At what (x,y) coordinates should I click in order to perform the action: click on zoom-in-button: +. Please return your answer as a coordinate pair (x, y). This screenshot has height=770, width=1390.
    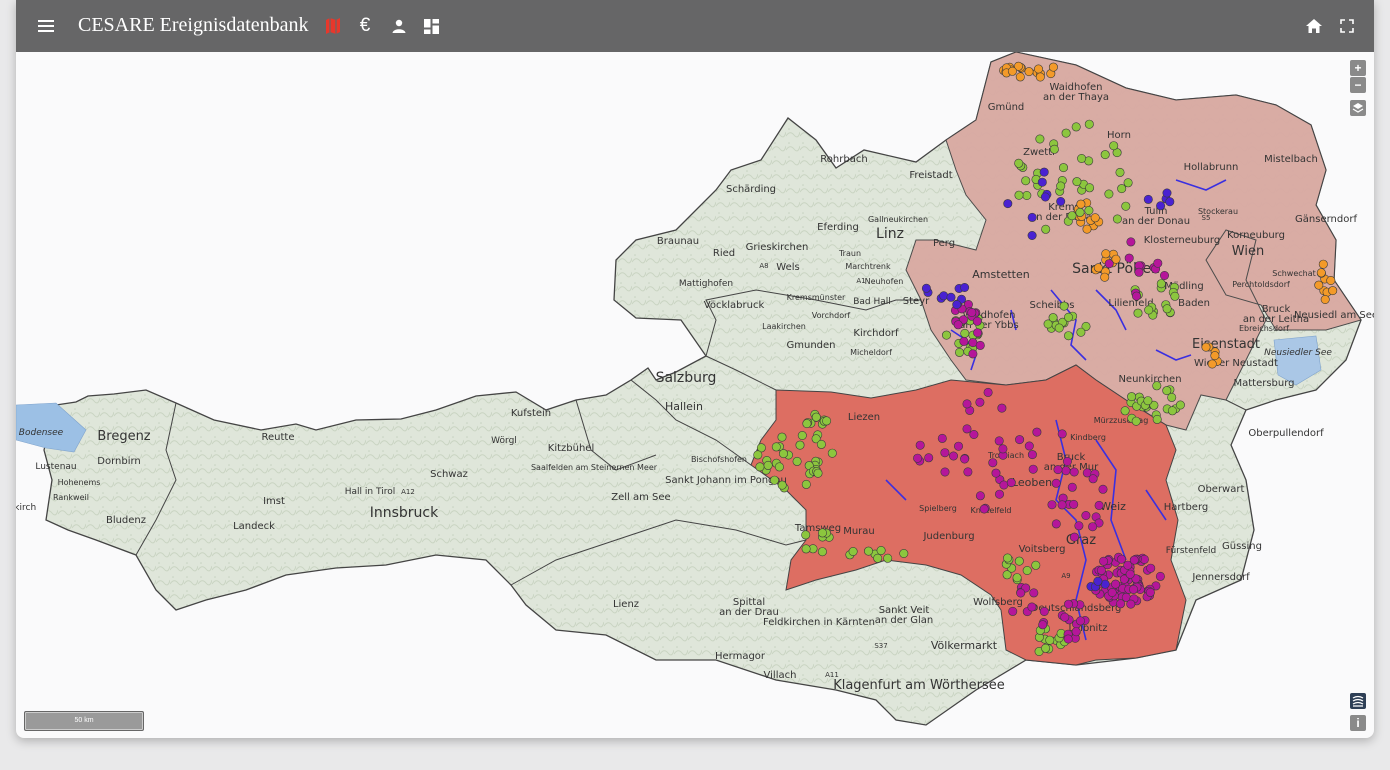
    Looking at the image, I should click on (1358, 68).